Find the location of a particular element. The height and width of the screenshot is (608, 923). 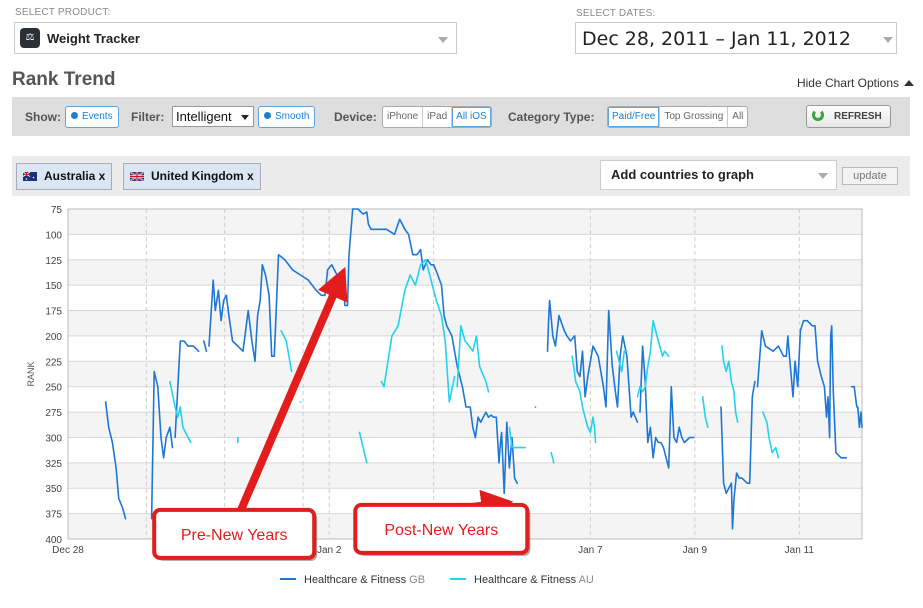

device-label: Device: is located at coordinates (355, 117).